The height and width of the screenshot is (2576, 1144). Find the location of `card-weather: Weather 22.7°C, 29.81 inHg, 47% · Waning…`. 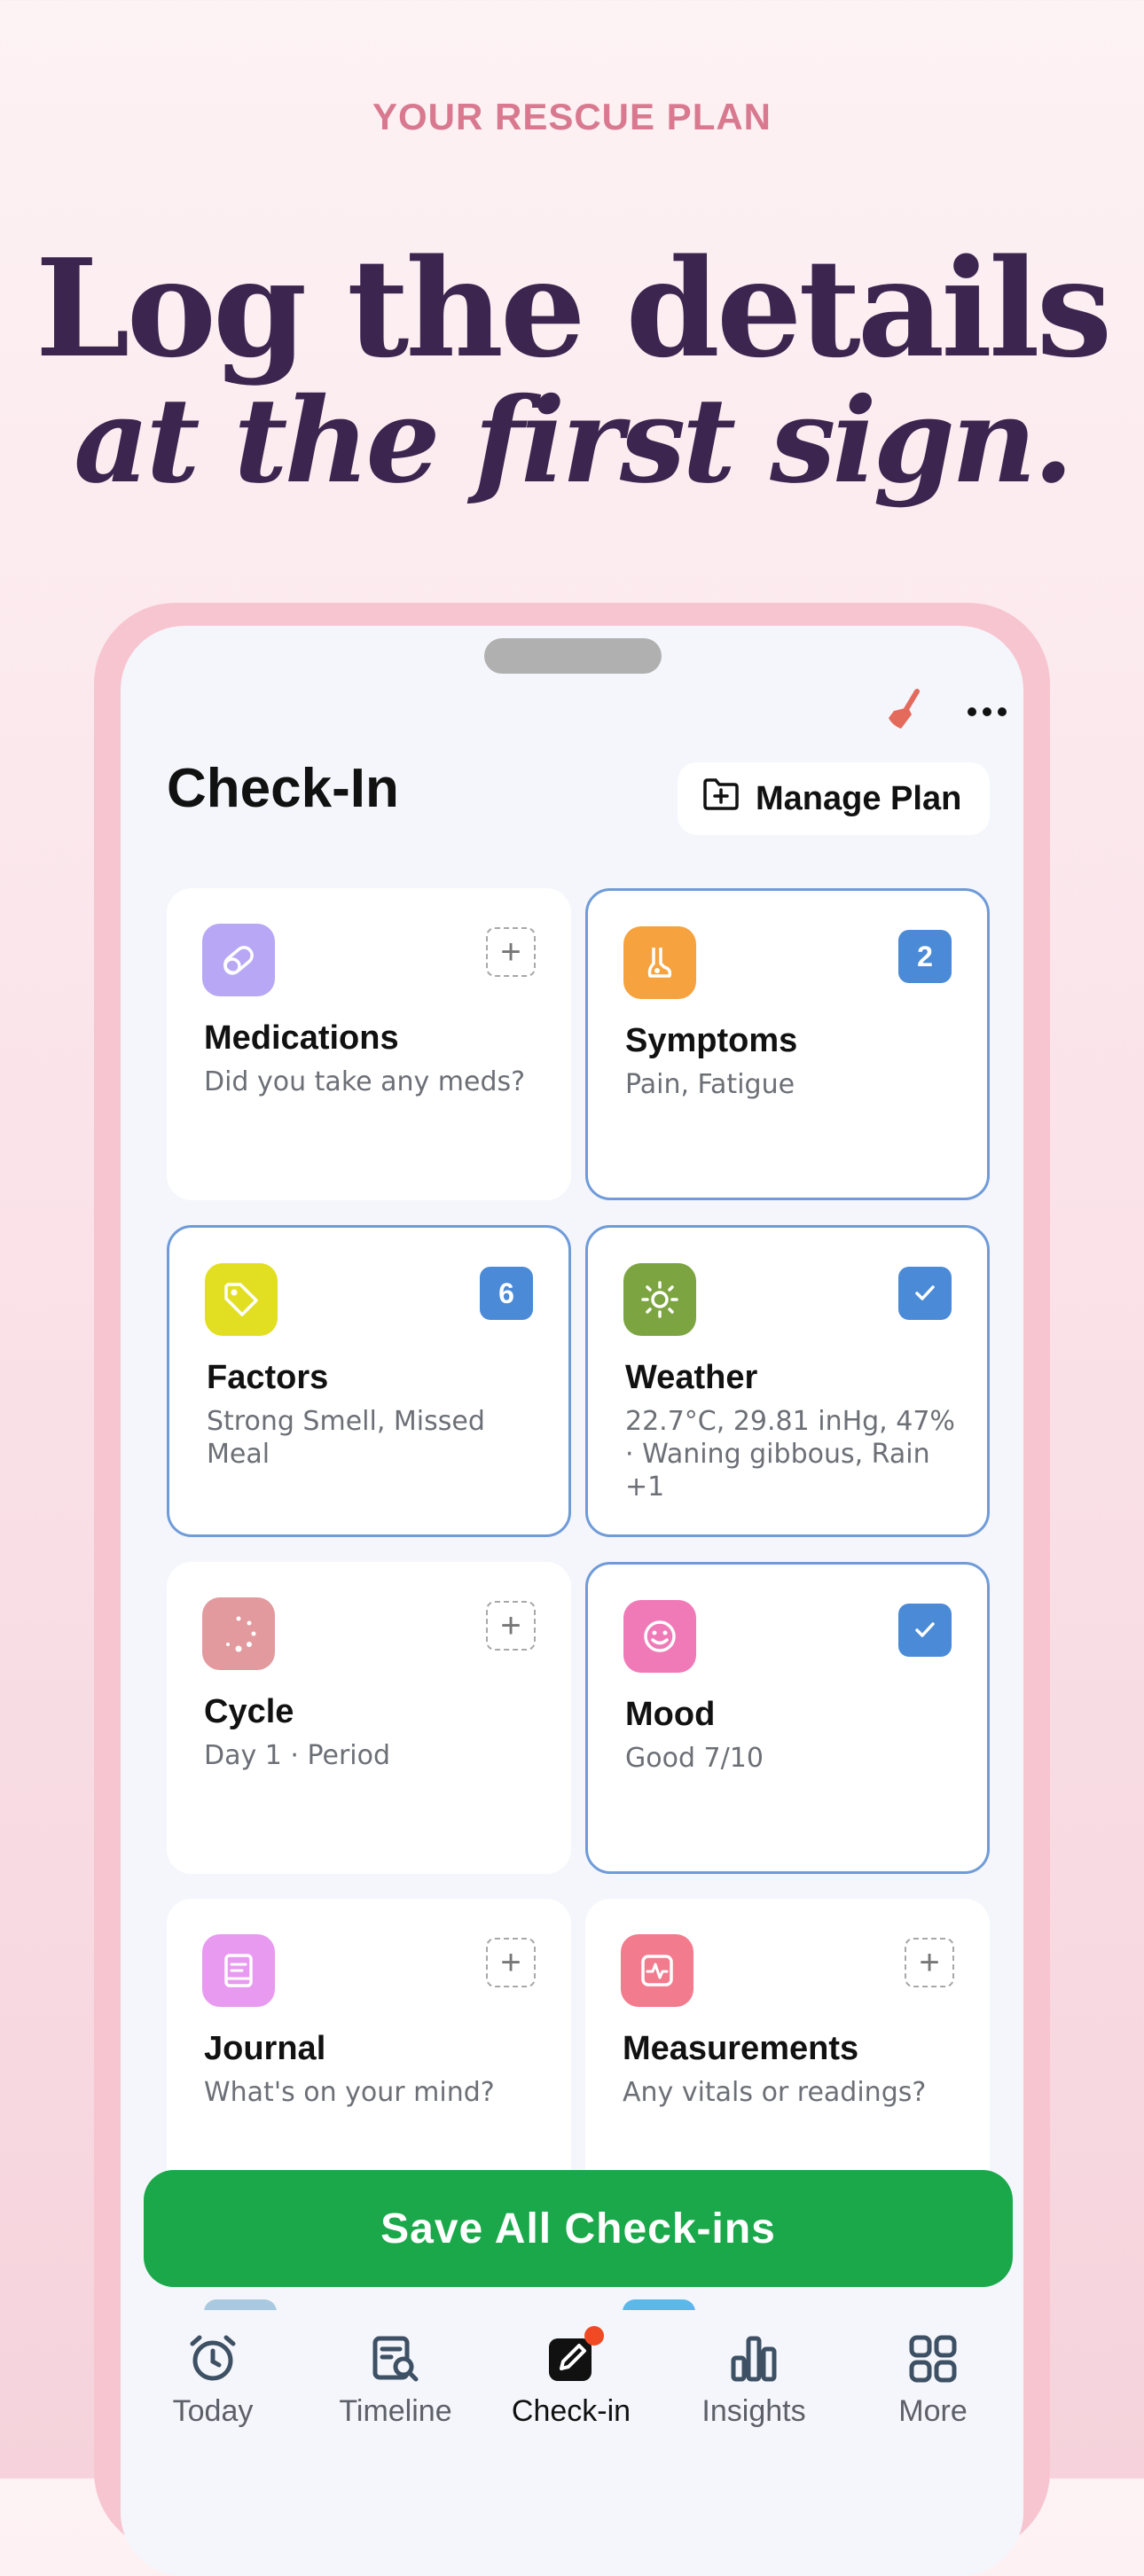

card-weather: Weather 22.7°C, 29.81 inHg, 47% · Waning… is located at coordinates (788, 1381).